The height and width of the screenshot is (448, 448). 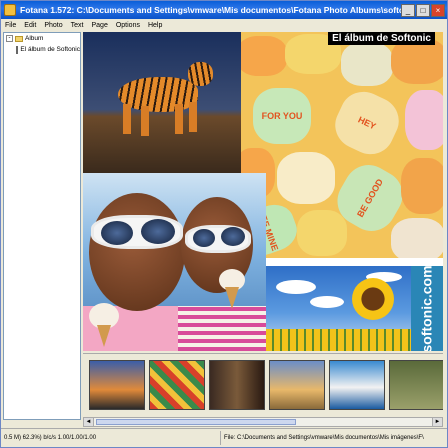 What do you see at coordinates (416, 385) in the screenshot?
I see `thumbnail-extra` at bounding box center [416, 385].